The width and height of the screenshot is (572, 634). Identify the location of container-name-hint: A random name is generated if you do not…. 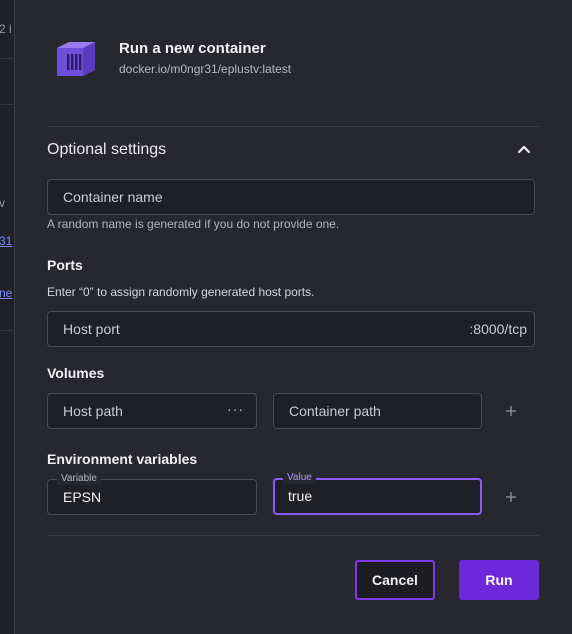
(193, 224).